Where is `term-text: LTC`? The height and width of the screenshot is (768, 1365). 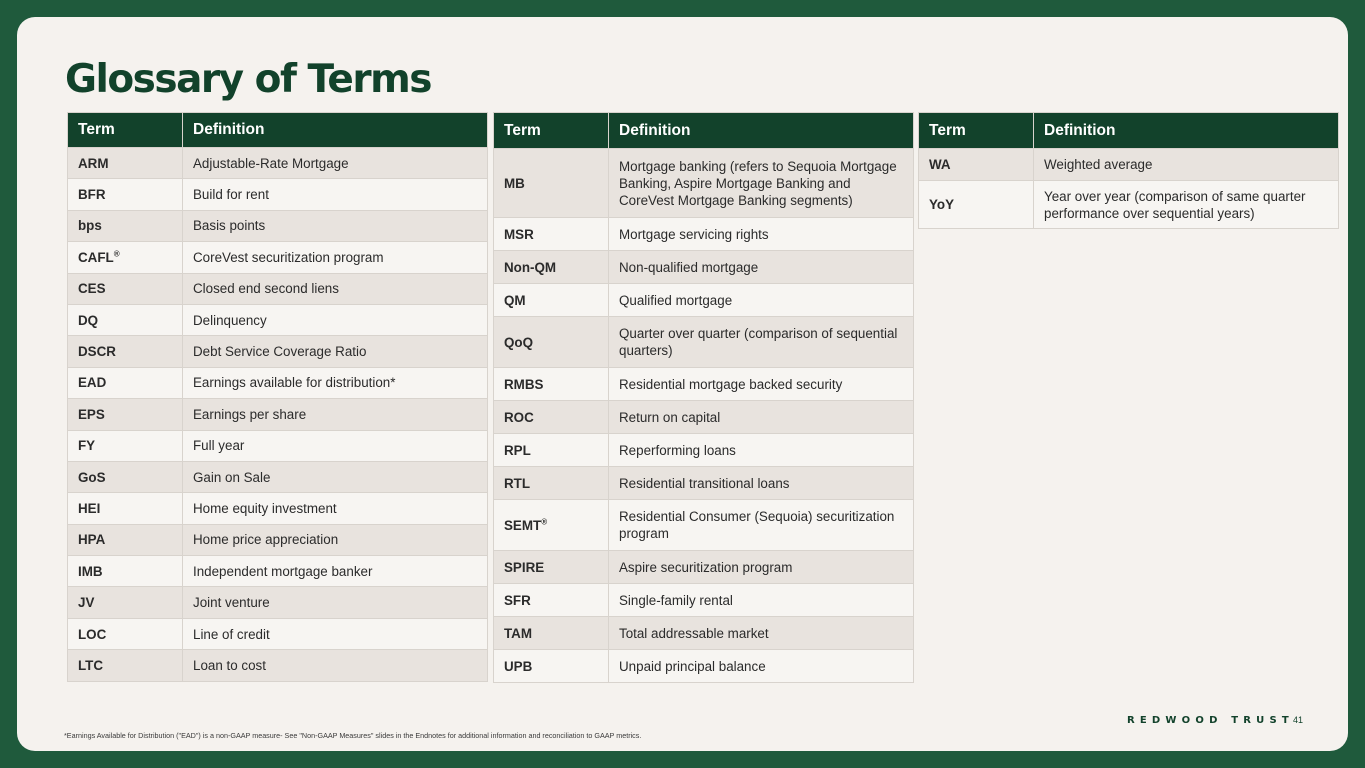
term-text: LTC is located at coordinates (91, 665).